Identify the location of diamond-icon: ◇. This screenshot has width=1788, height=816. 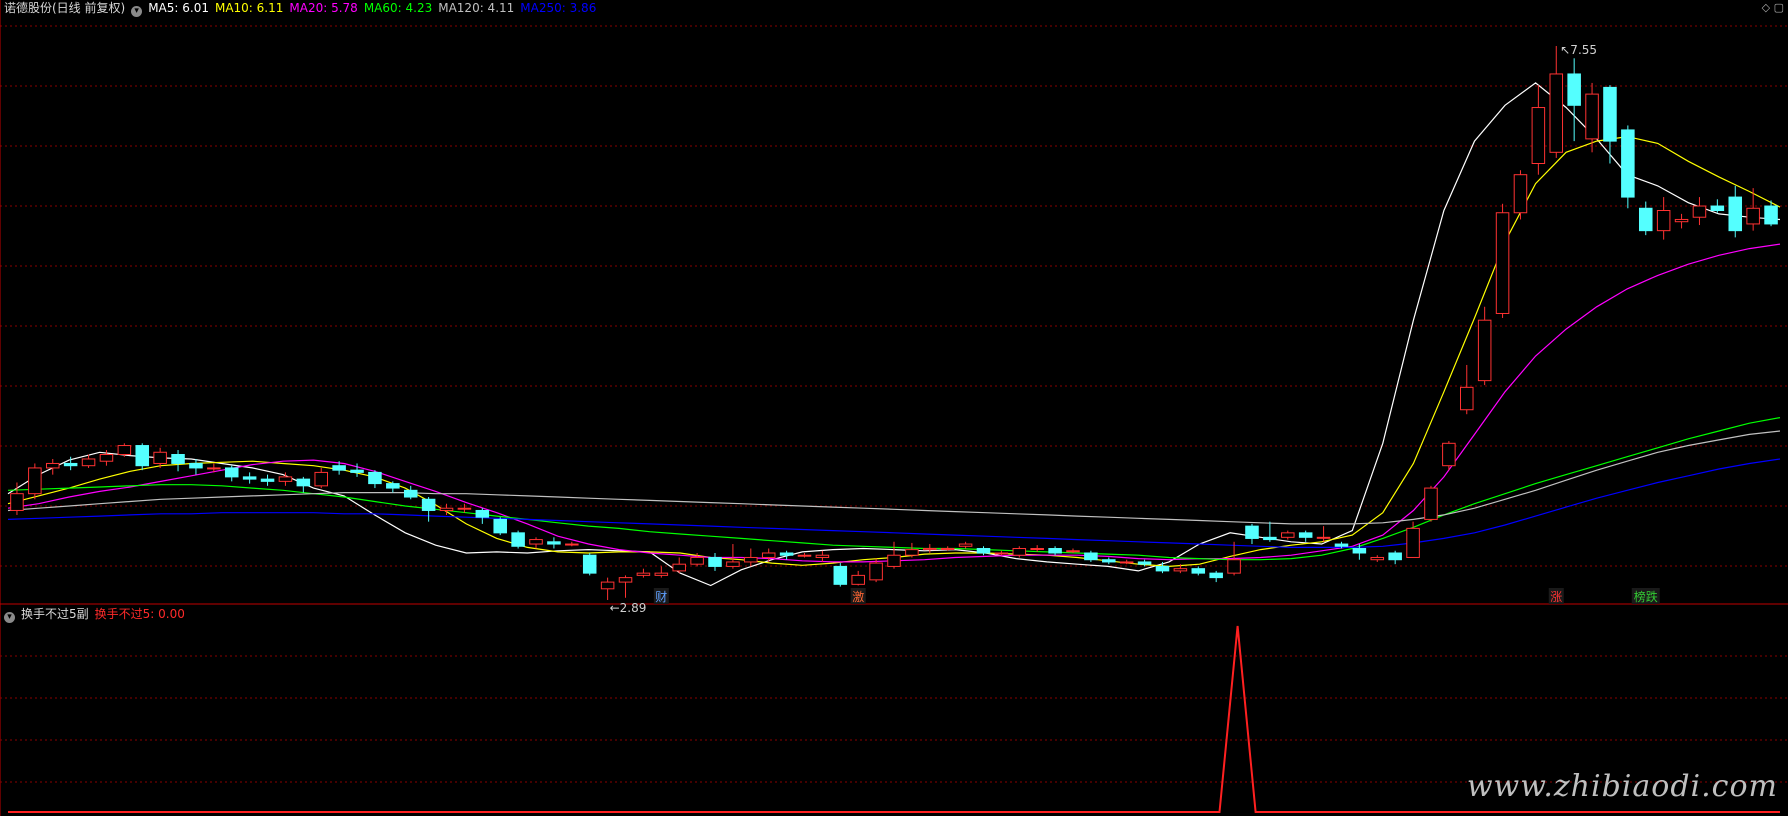
(1766, 7).